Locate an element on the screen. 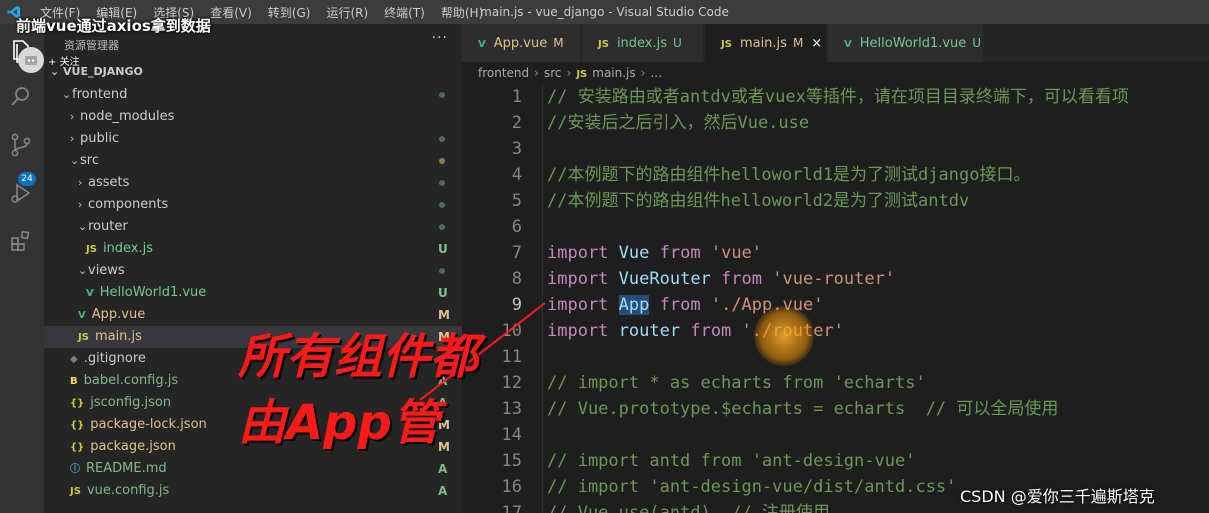 This screenshot has height=513, width=1209. tree-item-label: package.json is located at coordinates (133, 446).